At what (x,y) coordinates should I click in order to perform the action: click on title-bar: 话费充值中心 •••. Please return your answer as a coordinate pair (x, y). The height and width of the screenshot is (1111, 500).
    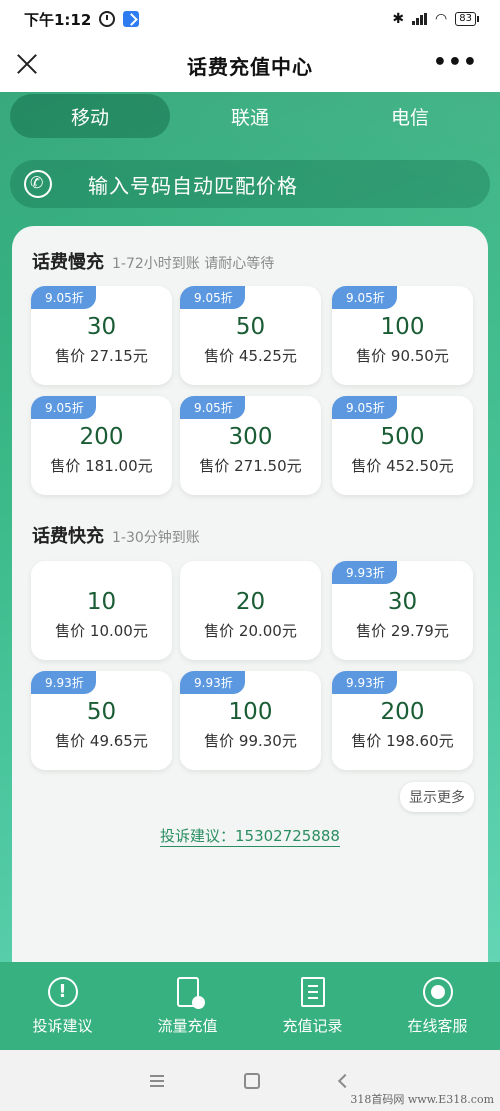
    Looking at the image, I should click on (250, 65).